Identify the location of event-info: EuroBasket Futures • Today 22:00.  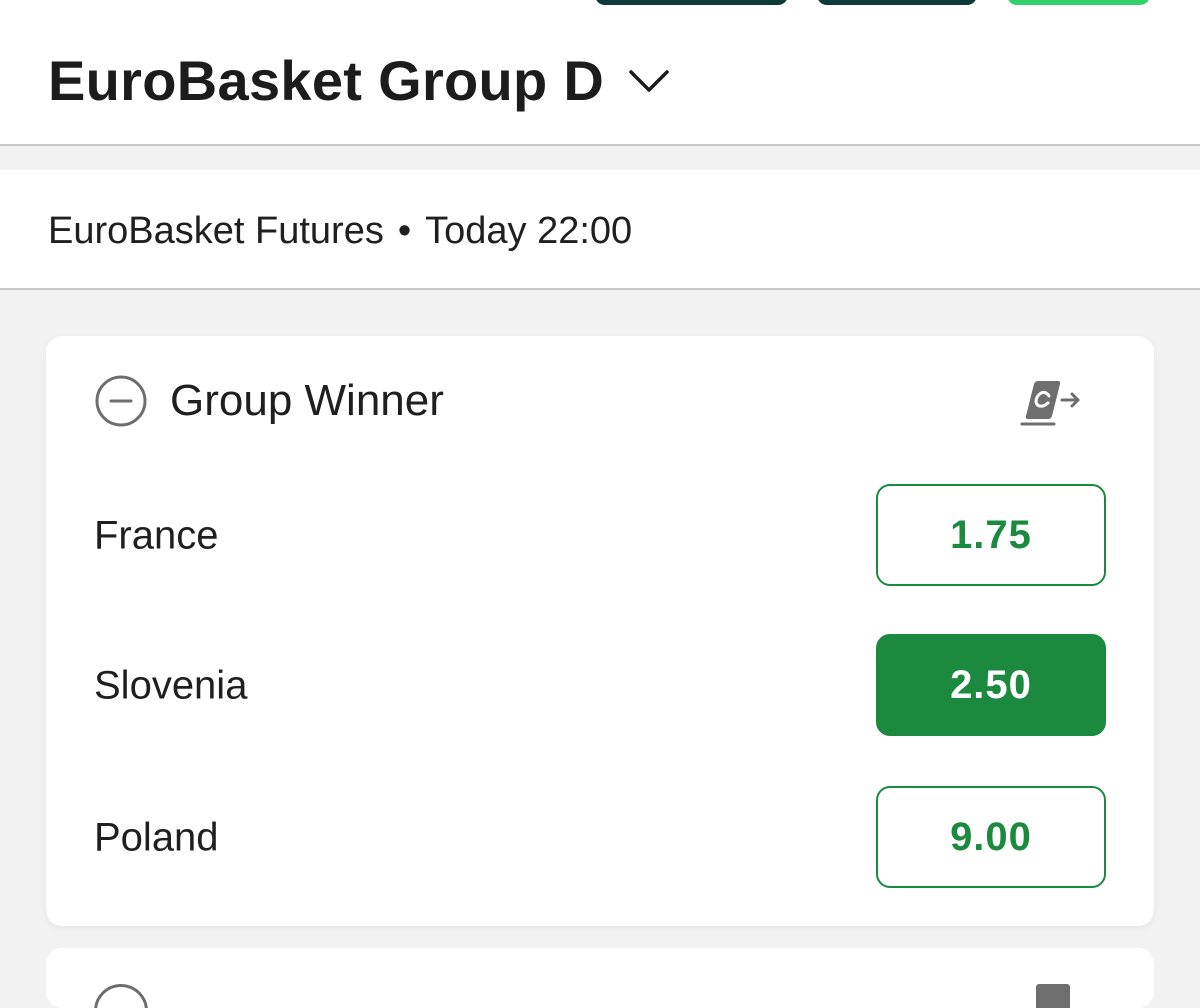
(340, 231).